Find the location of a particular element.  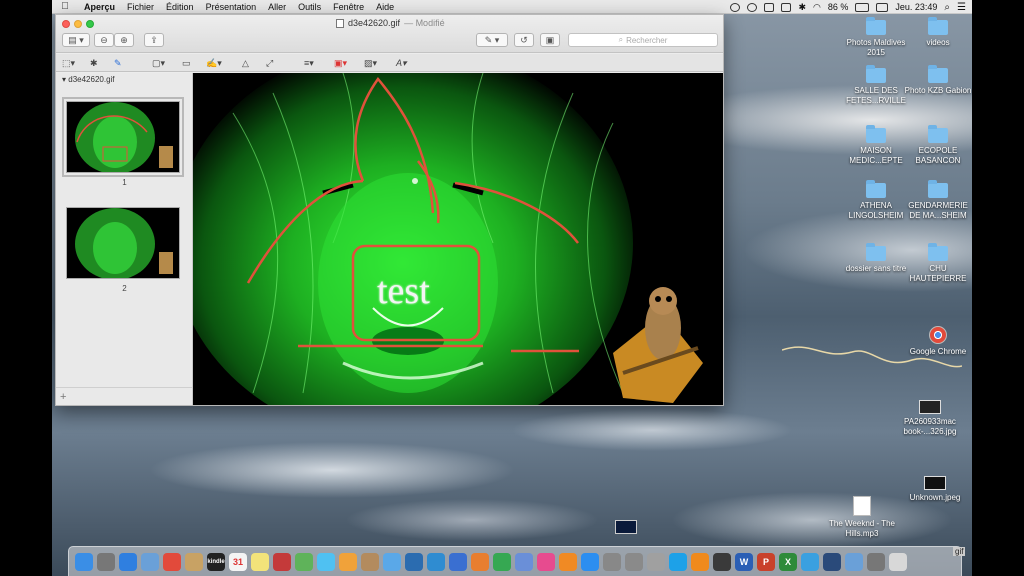

word-icon: W is located at coordinates (744, 561).